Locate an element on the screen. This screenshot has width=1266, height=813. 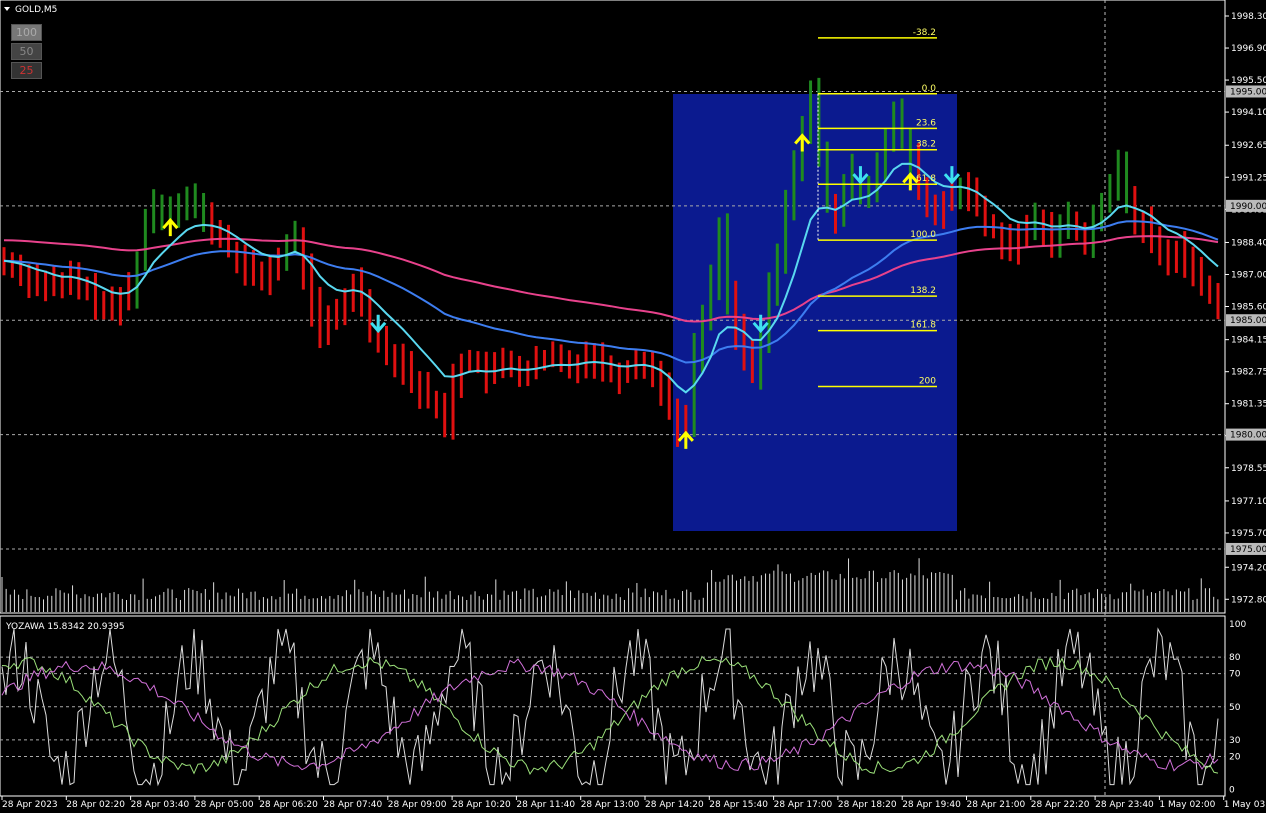
price-tick-label: 1988.40 is located at coordinates (1248, 243).